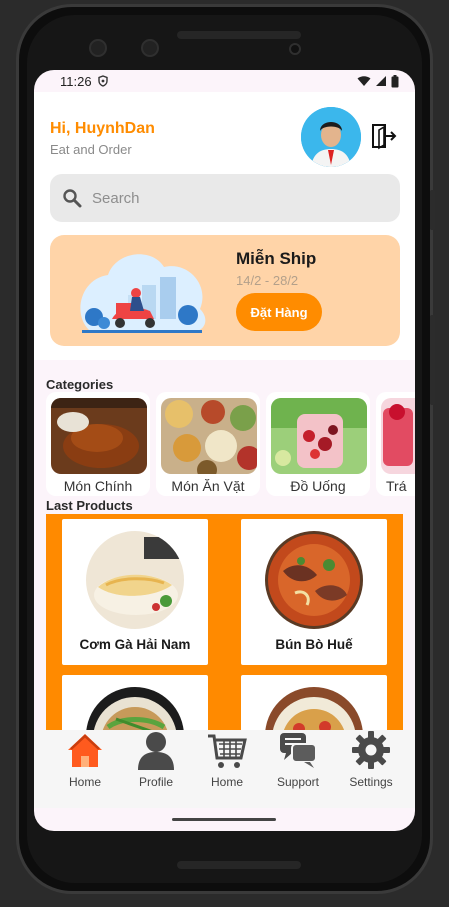  Describe the element at coordinates (156, 751) in the screenshot. I see `person-icon` at that location.